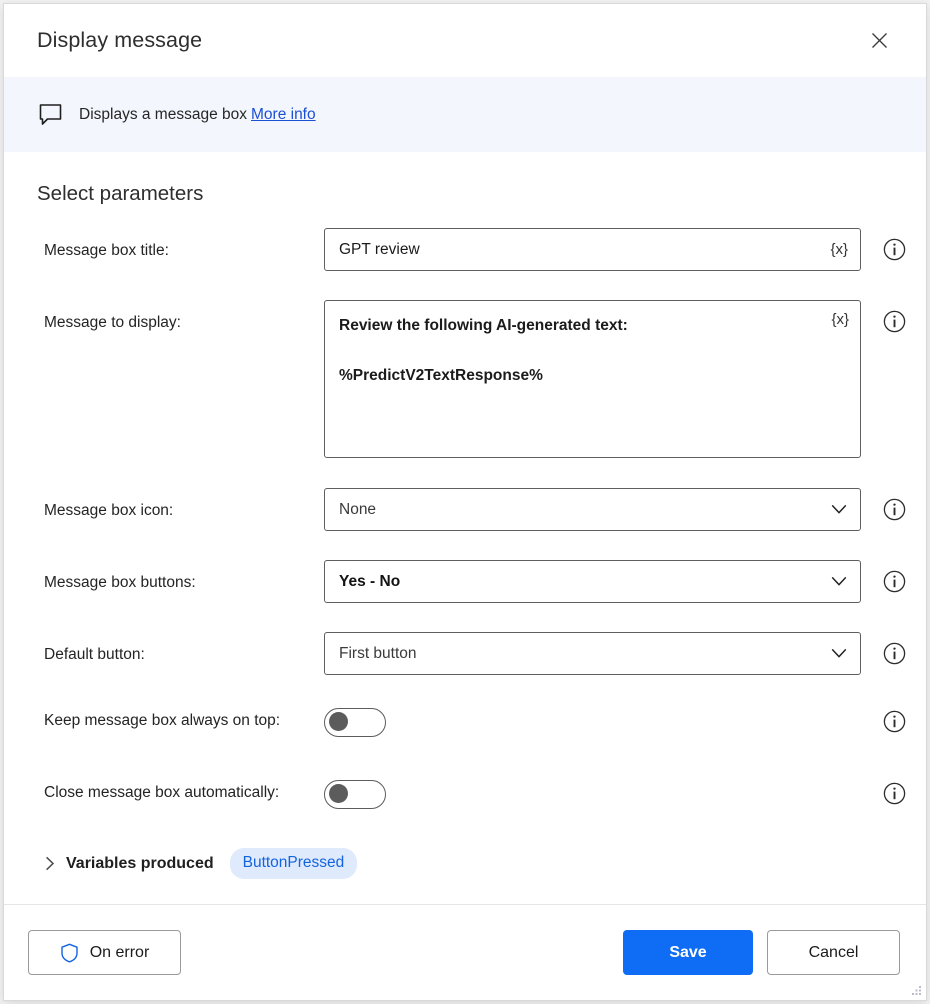 The height and width of the screenshot is (1004, 930). What do you see at coordinates (120, 193) in the screenshot?
I see `section-title: Select parameters` at bounding box center [120, 193].